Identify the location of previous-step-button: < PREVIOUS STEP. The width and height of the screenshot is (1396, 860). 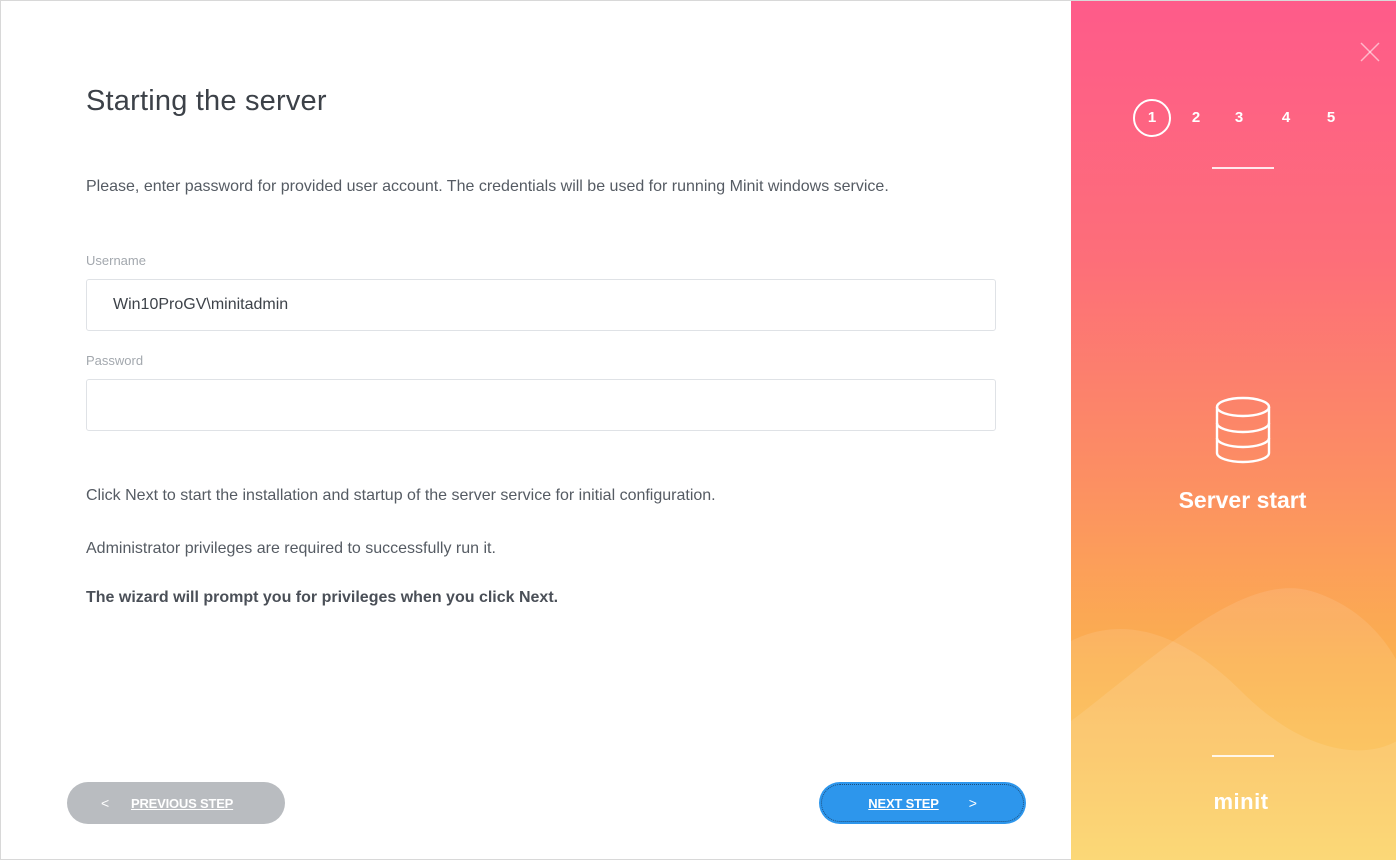
(176, 803).